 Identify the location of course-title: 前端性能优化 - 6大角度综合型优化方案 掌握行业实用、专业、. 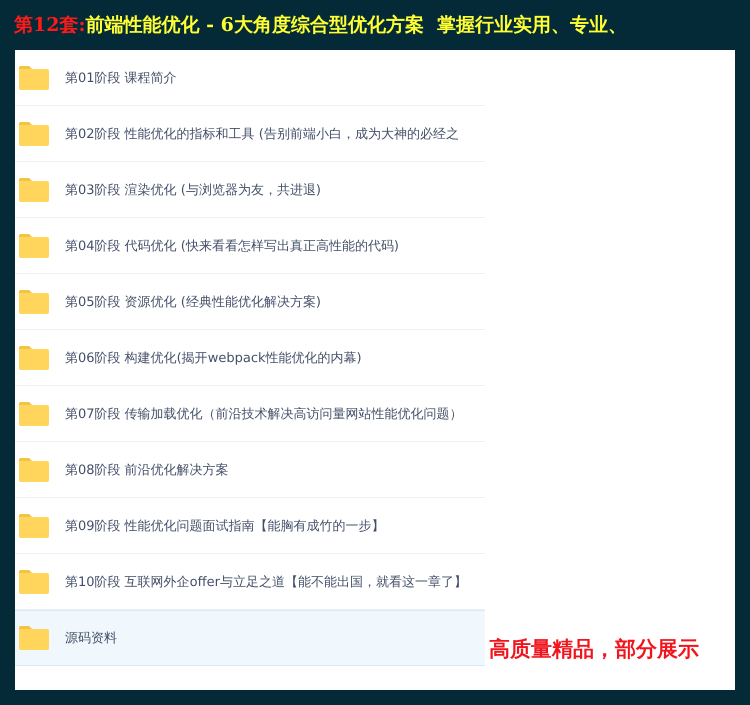
(356, 25).